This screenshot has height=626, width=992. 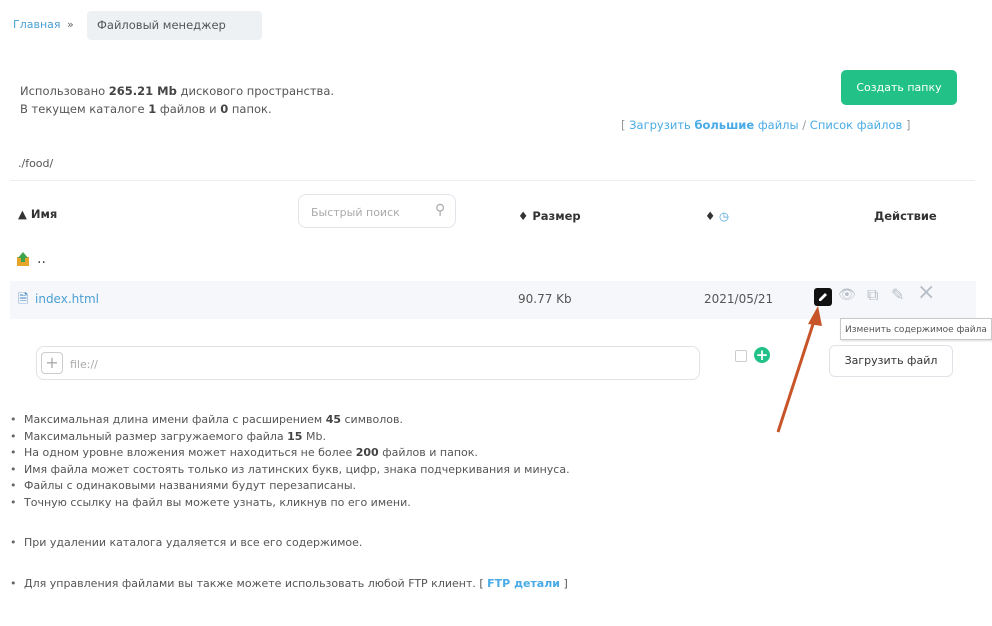 What do you see at coordinates (492, 180) in the screenshot?
I see `divider` at bounding box center [492, 180].